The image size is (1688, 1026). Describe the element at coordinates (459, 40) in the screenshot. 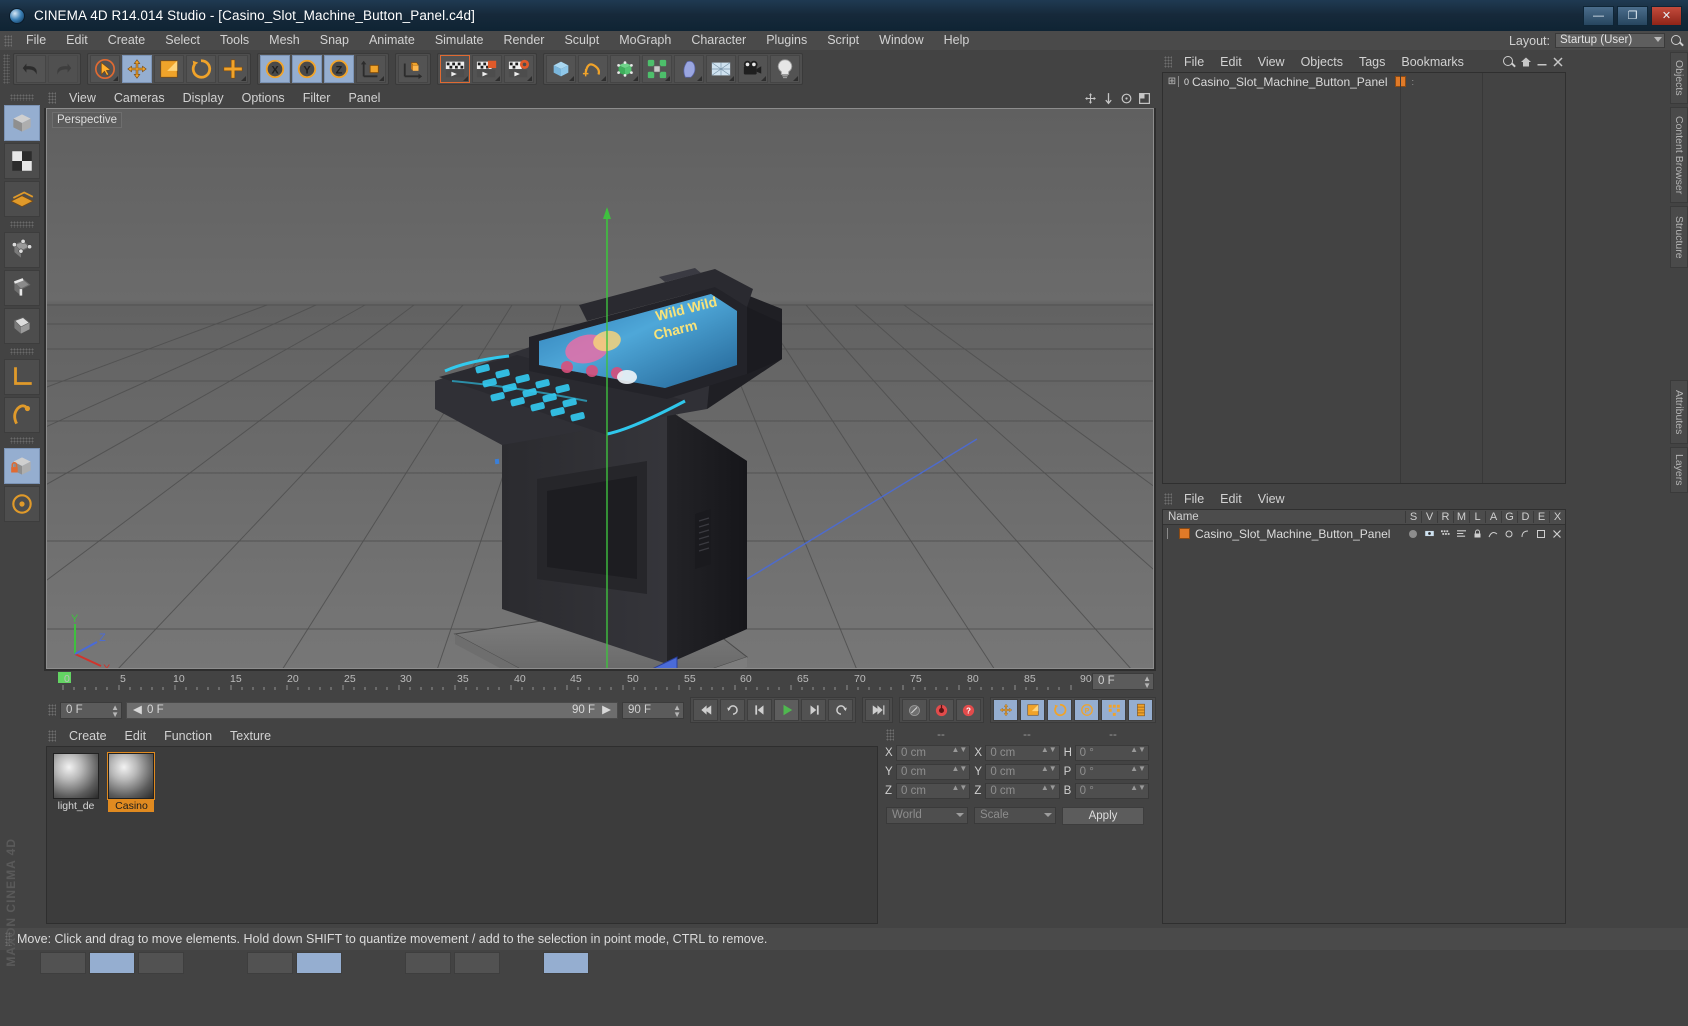

I see `menu-simulate: Simulate` at that location.